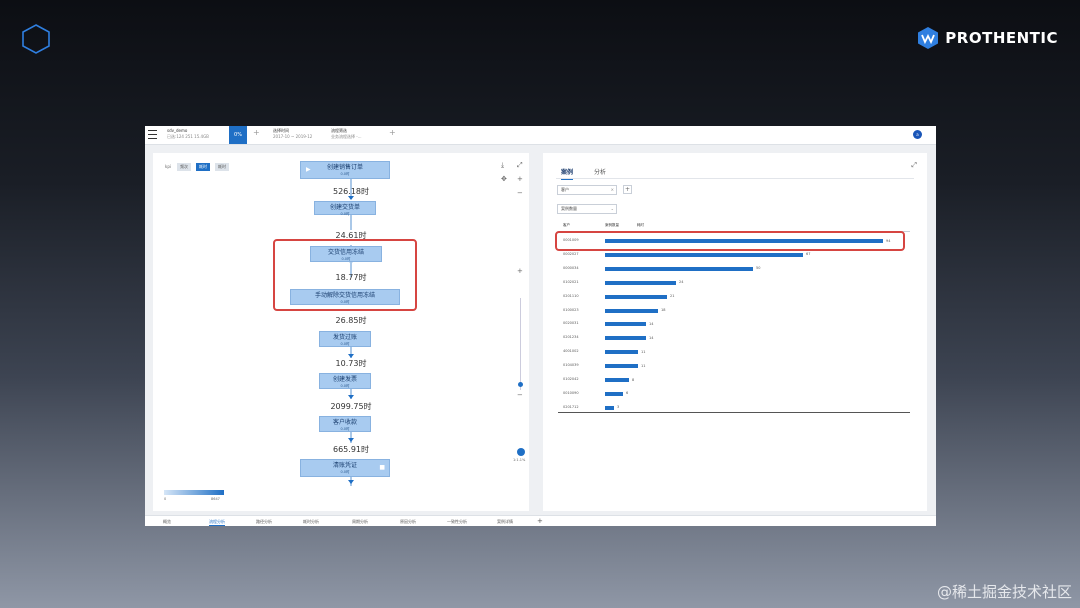  I want to click on customer-label: 0010090, so click(571, 392).